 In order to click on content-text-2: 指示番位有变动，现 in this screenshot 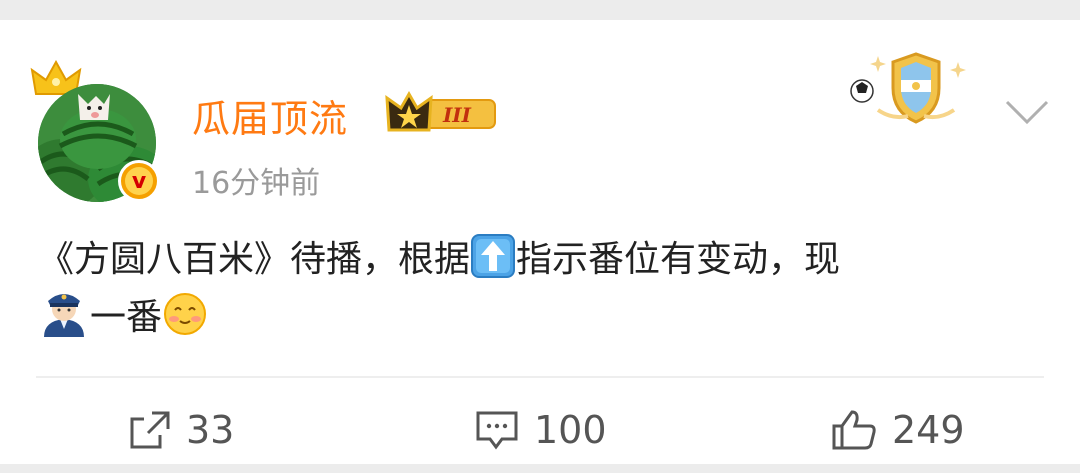, I will do `click(678, 259)`.